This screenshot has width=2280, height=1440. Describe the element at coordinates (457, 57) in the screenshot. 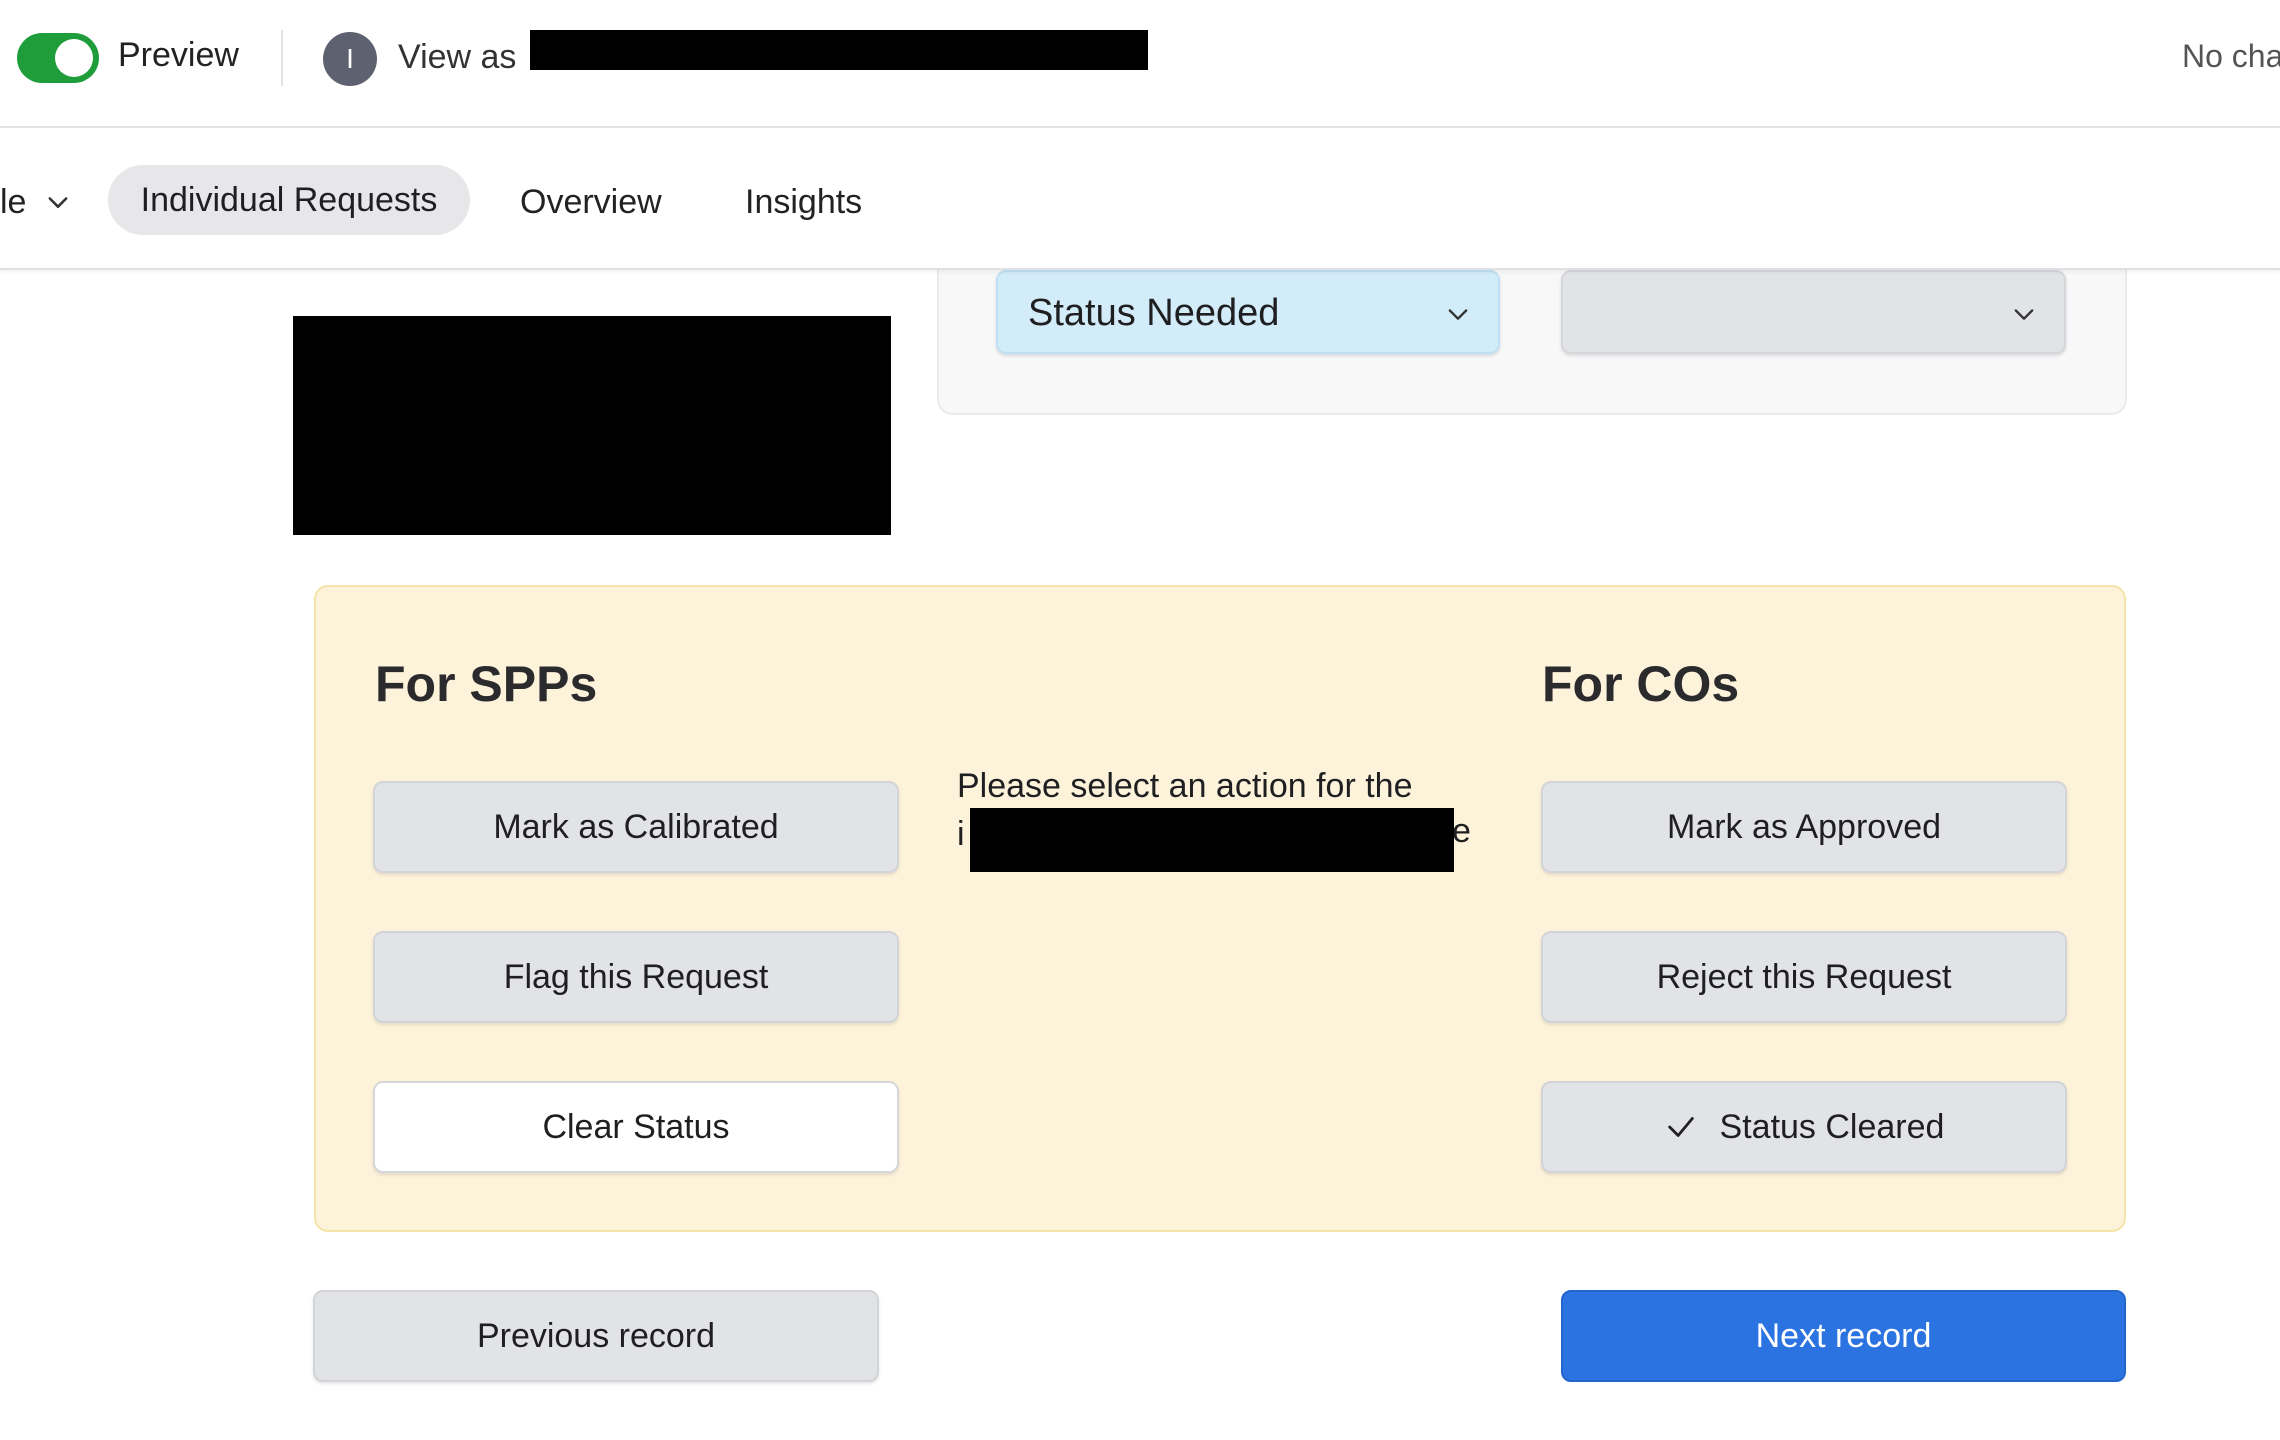

I see `view-as-label: View as` at that location.